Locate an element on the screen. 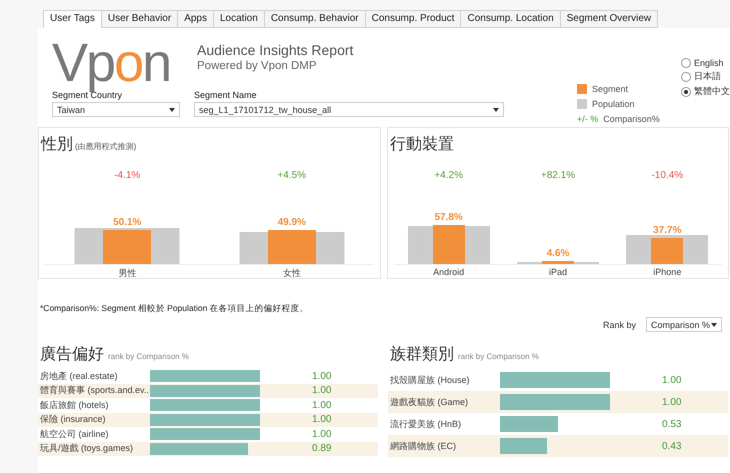 The width and height of the screenshot is (730, 473). filter-dropdown: seg_L1_17101712_tw_house_all is located at coordinates (349, 109).